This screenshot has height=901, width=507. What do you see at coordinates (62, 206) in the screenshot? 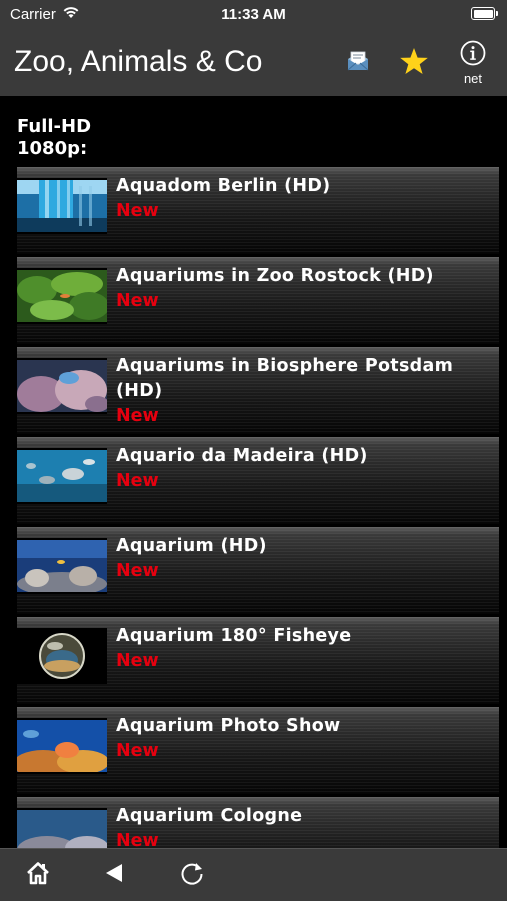
I see `thumbnail-aquadom` at bounding box center [62, 206].